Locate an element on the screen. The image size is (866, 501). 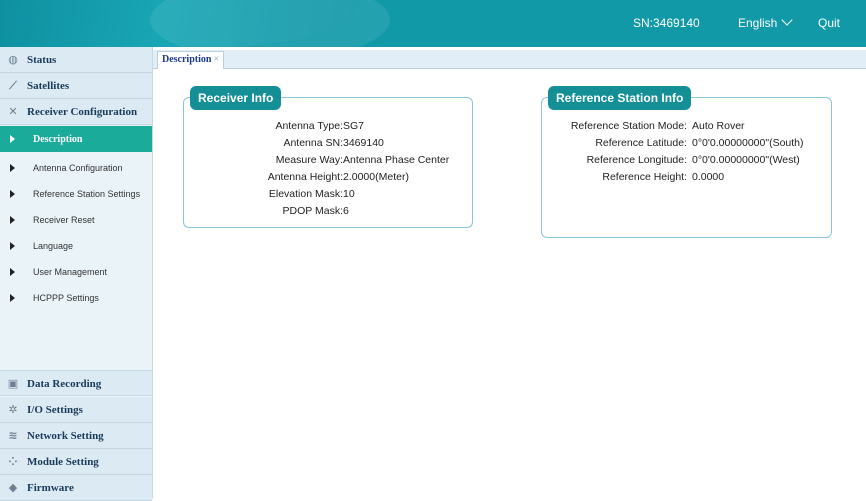
satellite-icon: ⟋ is located at coordinates (13, 85).